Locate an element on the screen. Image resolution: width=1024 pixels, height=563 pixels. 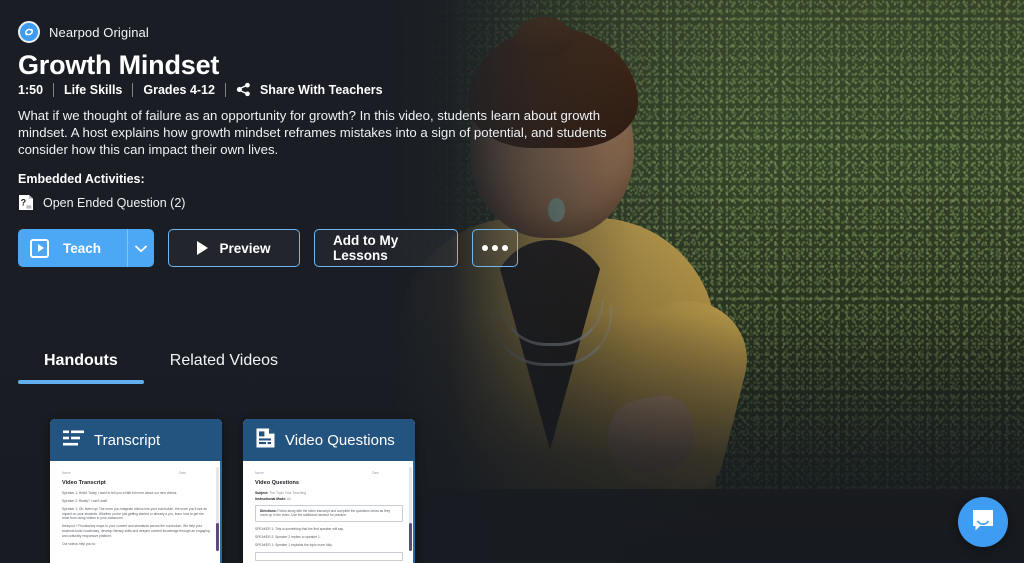
tab-related-videos-label: Related Videos is located at coordinates (224, 360).